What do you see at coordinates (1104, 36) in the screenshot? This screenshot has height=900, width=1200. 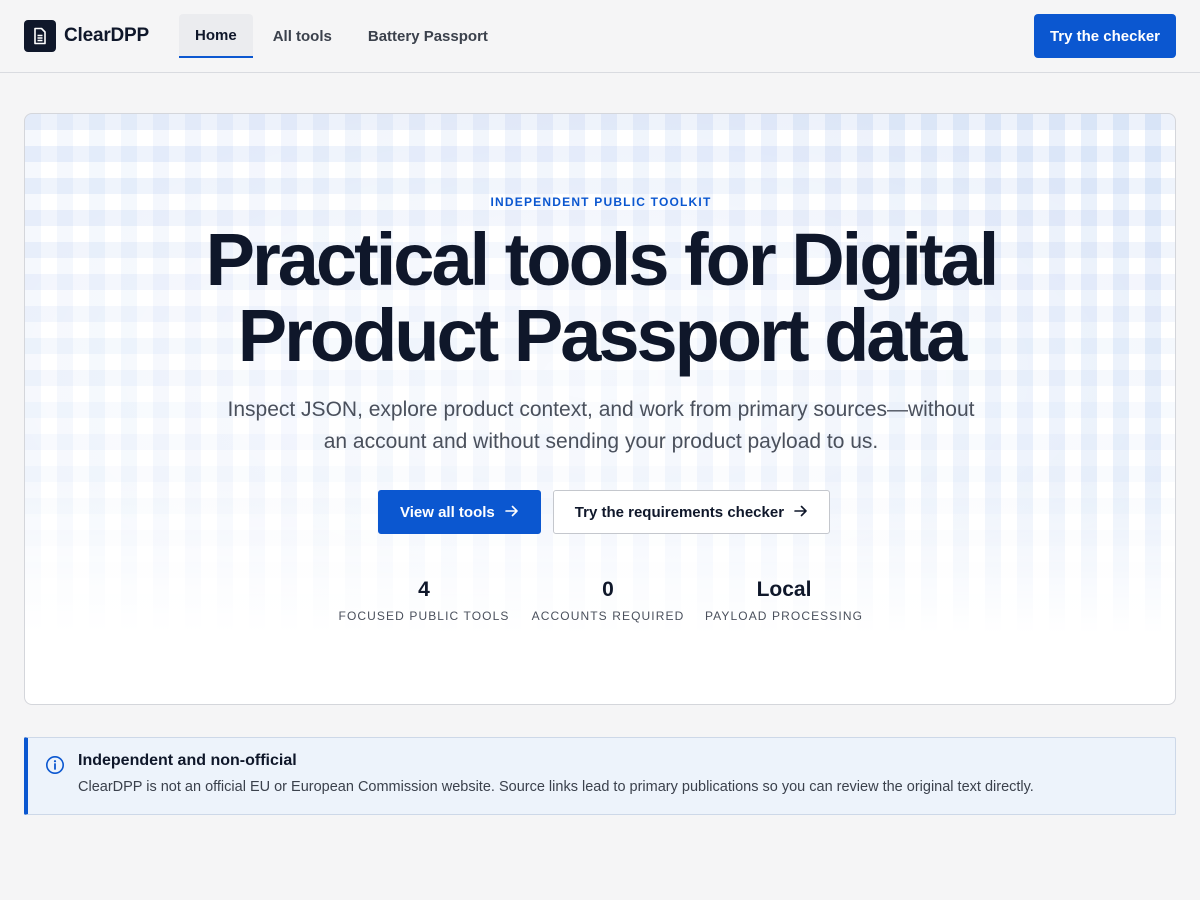 I see `try-checker-button: Try the checker` at bounding box center [1104, 36].